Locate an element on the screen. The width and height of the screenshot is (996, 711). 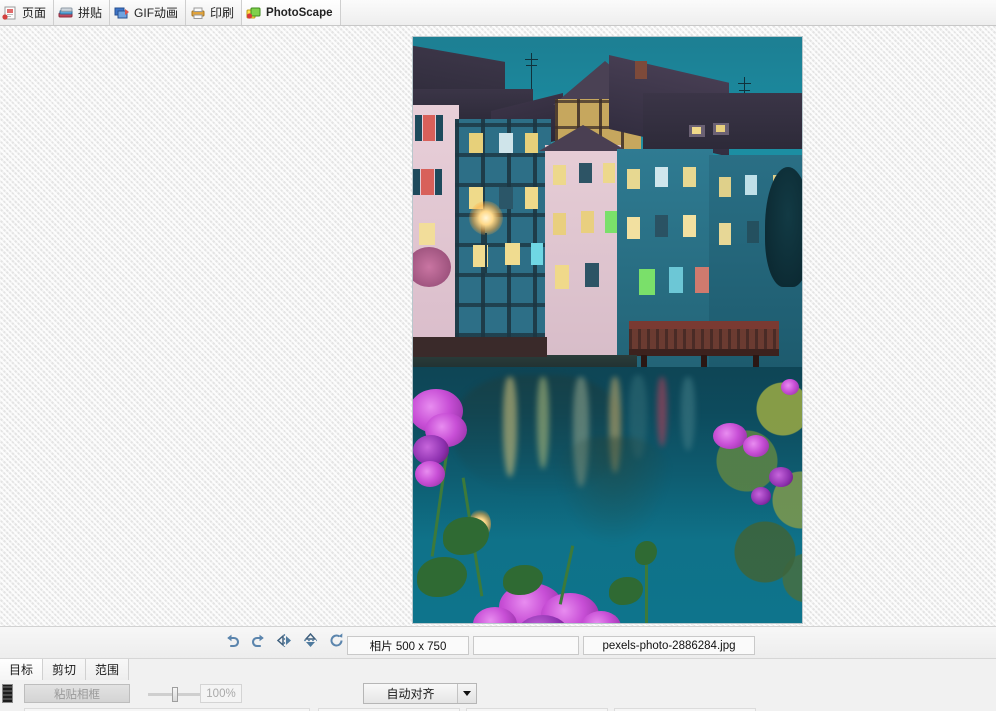
subtab-target: 目标 is located at coordinates (22, 669).